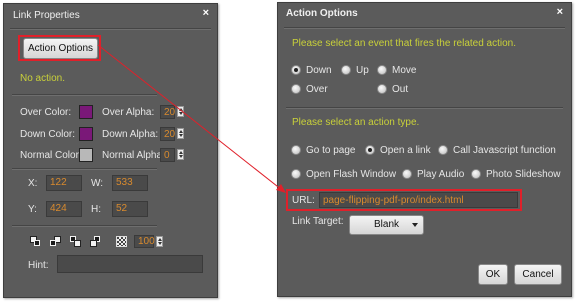 The width and height of the screenshot is (577, 302). What do you see at coordinates (48, 134) in the screenshot?
I see `down-color-label: Down Color:` at bounding box center [48, 134].